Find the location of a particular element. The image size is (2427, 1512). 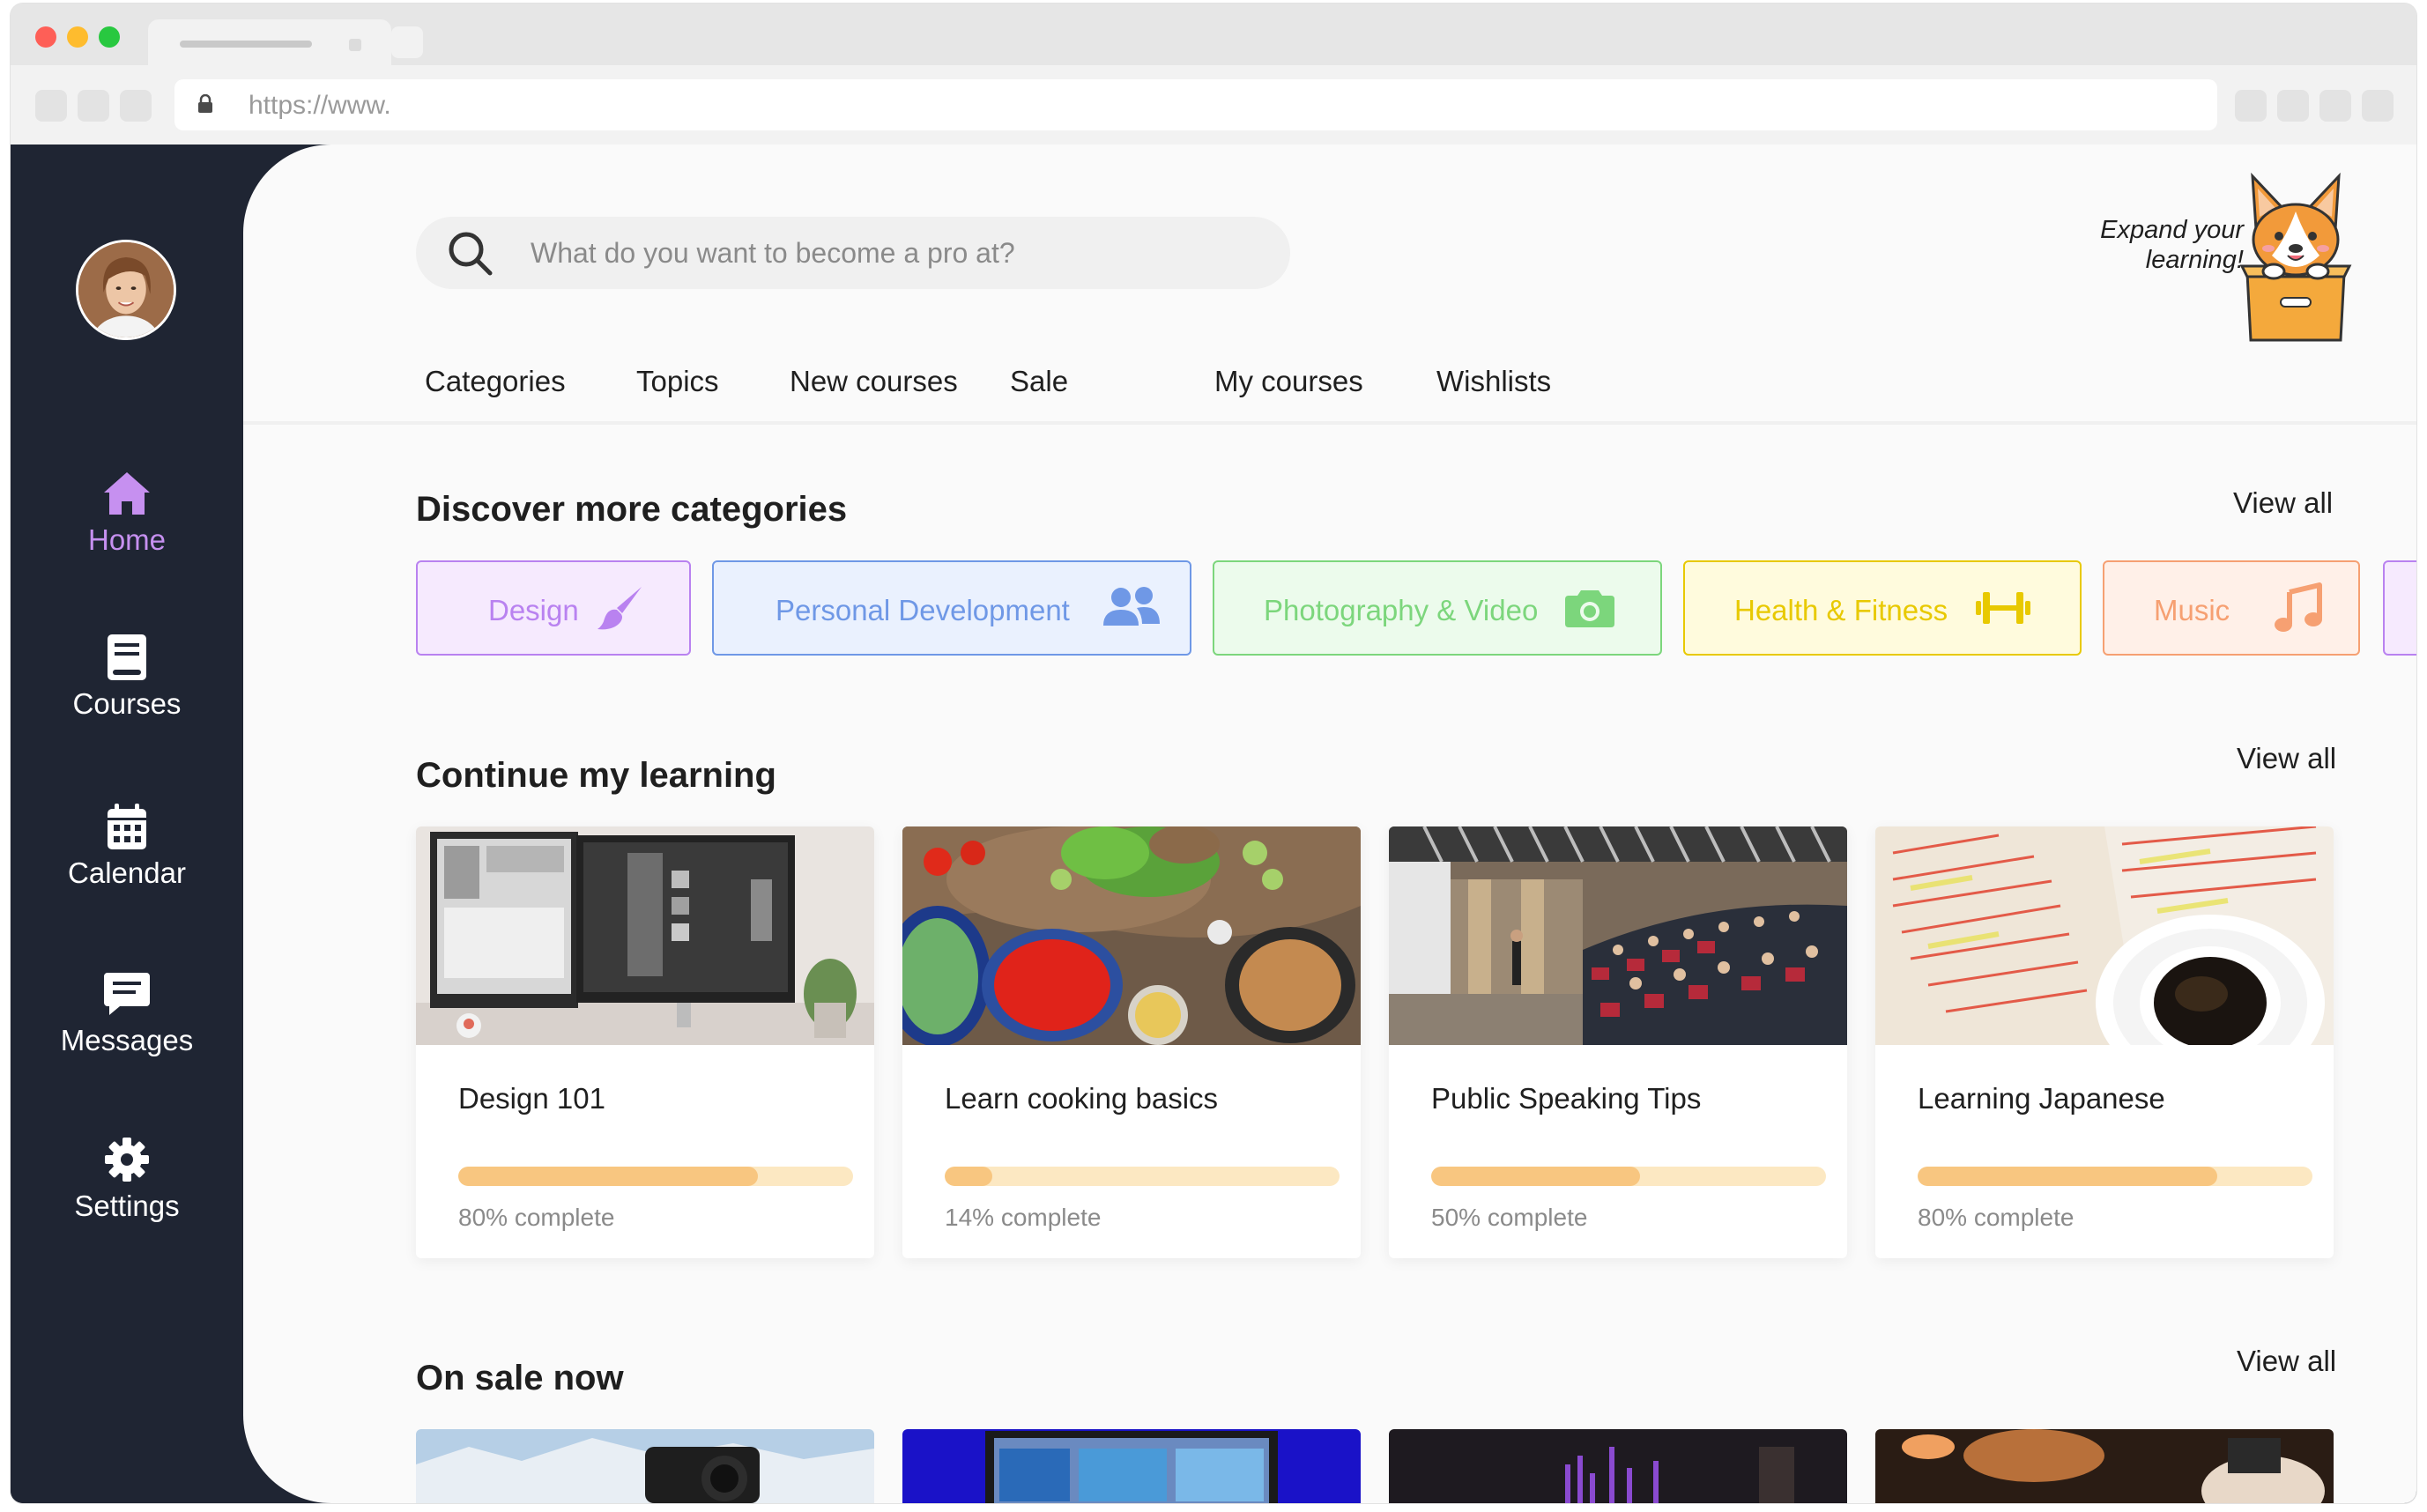

course-card-public-speaking: Public Speaking Tips 50% complete is located at coordinates (1618, 1042).